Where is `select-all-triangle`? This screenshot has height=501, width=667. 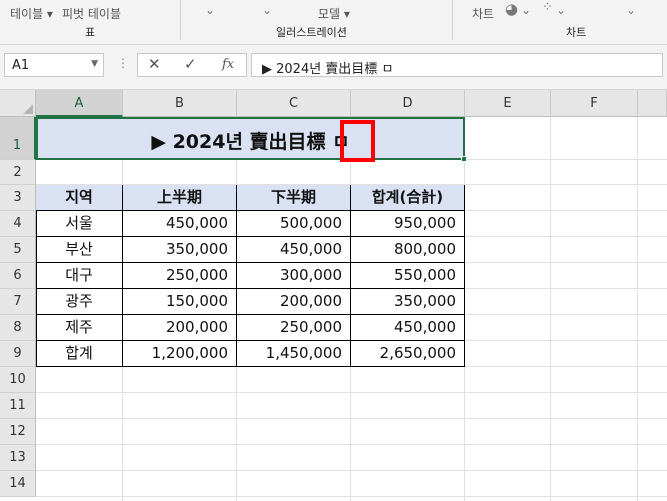
select-all-triangle is located at coordinates (28, 109).